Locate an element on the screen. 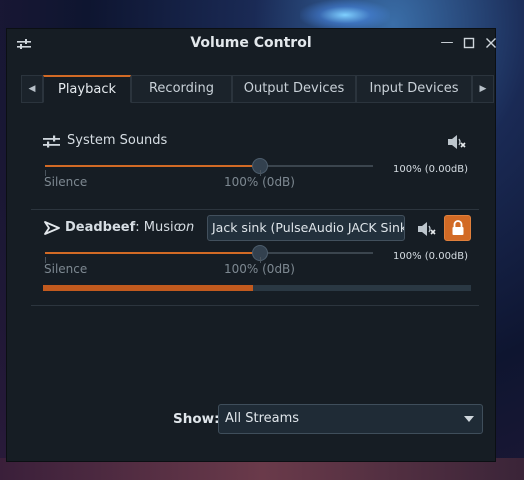 The height and width of the screenshot is (480, 524). peak-level-meter is located at coordinates (257, 288).